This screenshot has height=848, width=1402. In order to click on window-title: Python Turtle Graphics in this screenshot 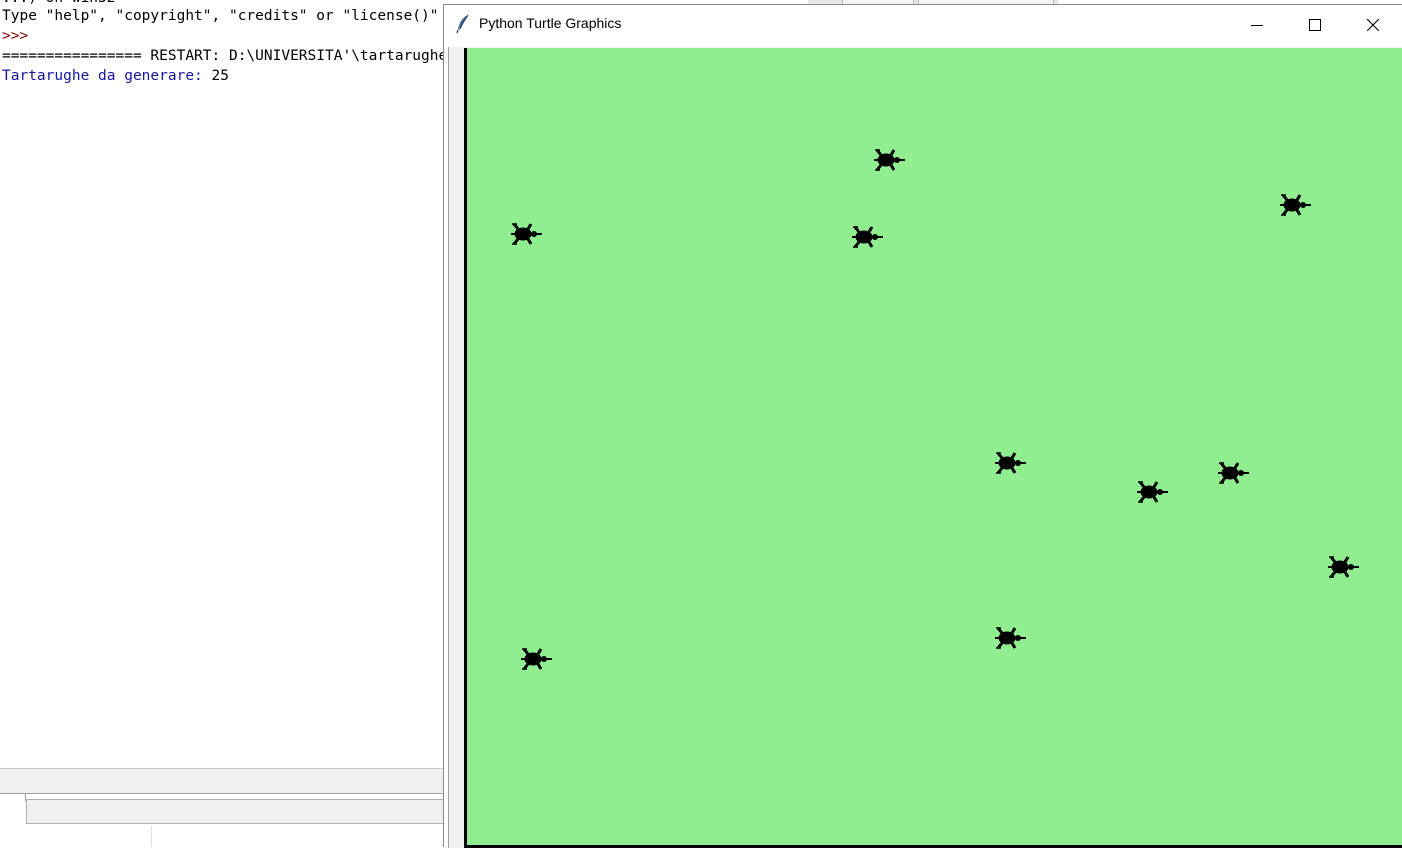, I will do `click(550, 23)`.